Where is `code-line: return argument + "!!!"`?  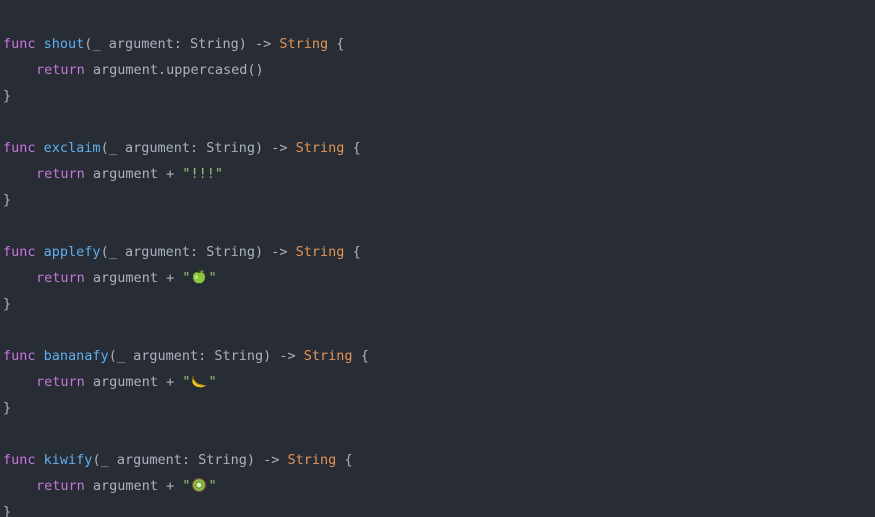
code-line: return argument + "!!!" is located at coordinates (186, 174).